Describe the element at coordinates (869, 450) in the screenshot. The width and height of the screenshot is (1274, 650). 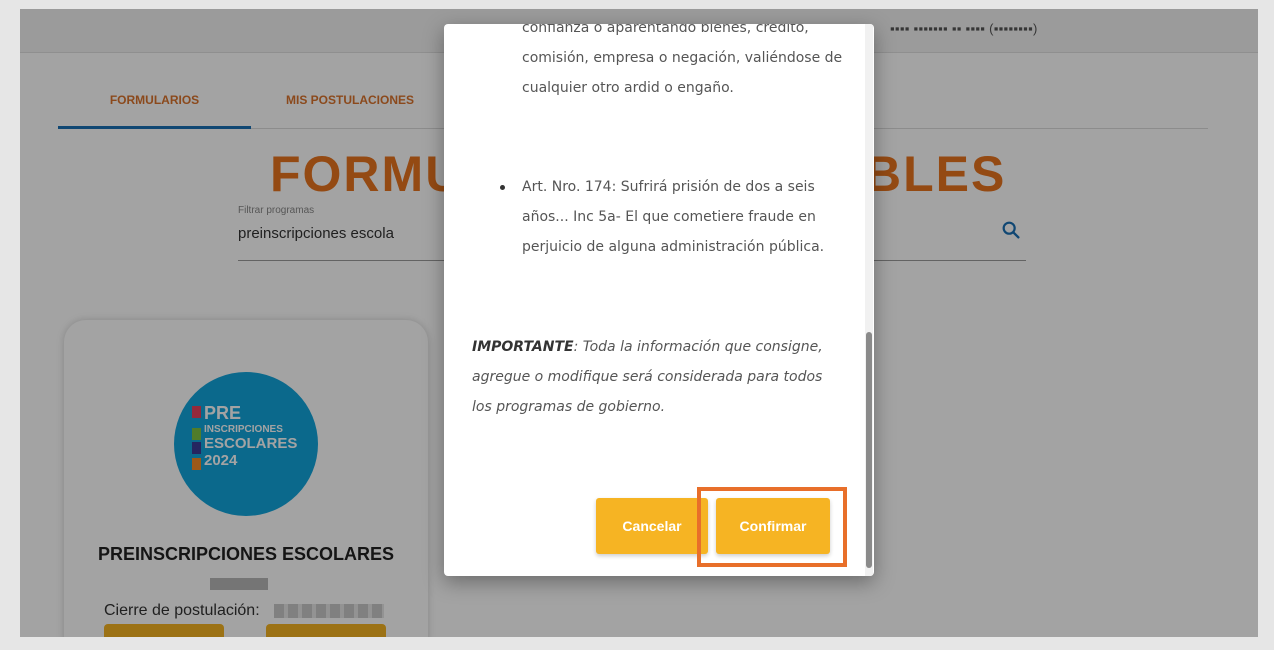
I see `dialog-scrollbar-thumb` at that location.